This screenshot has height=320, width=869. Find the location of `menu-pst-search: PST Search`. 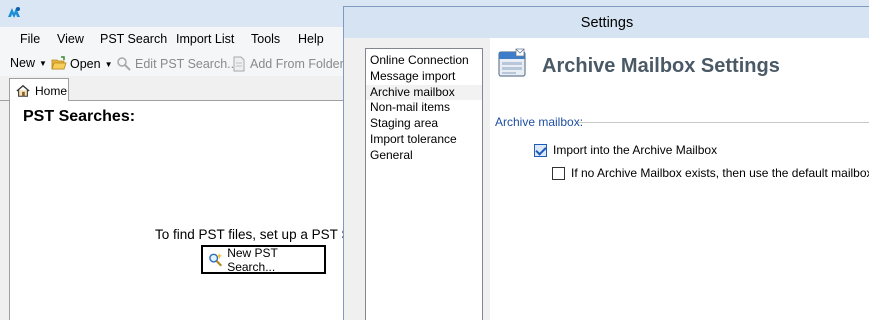

menu-pst-search: PST Search is located at coordinates (133, 39).